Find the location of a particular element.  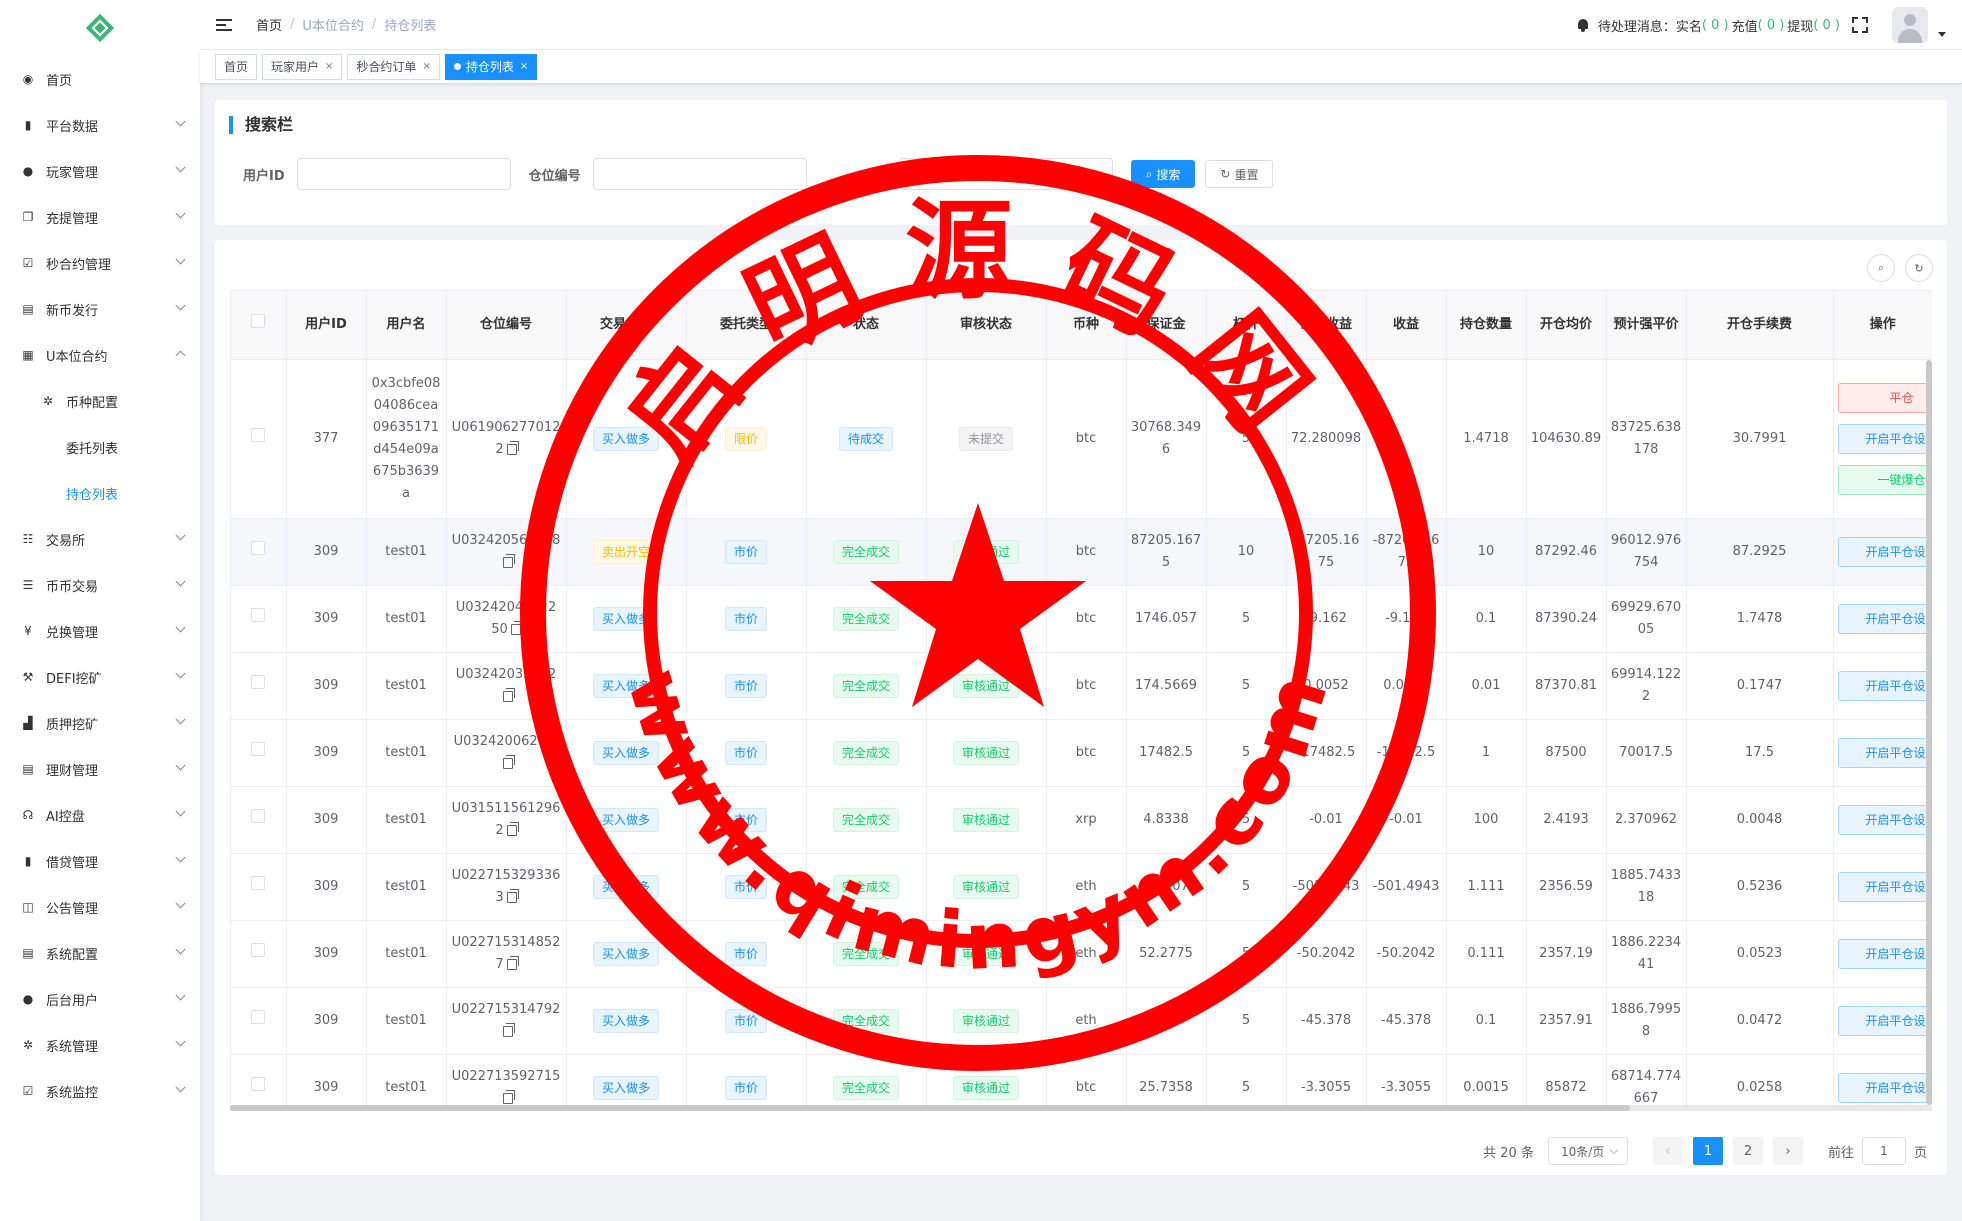

column-header: 开仓均价 is located at coordinates (1566, 325).